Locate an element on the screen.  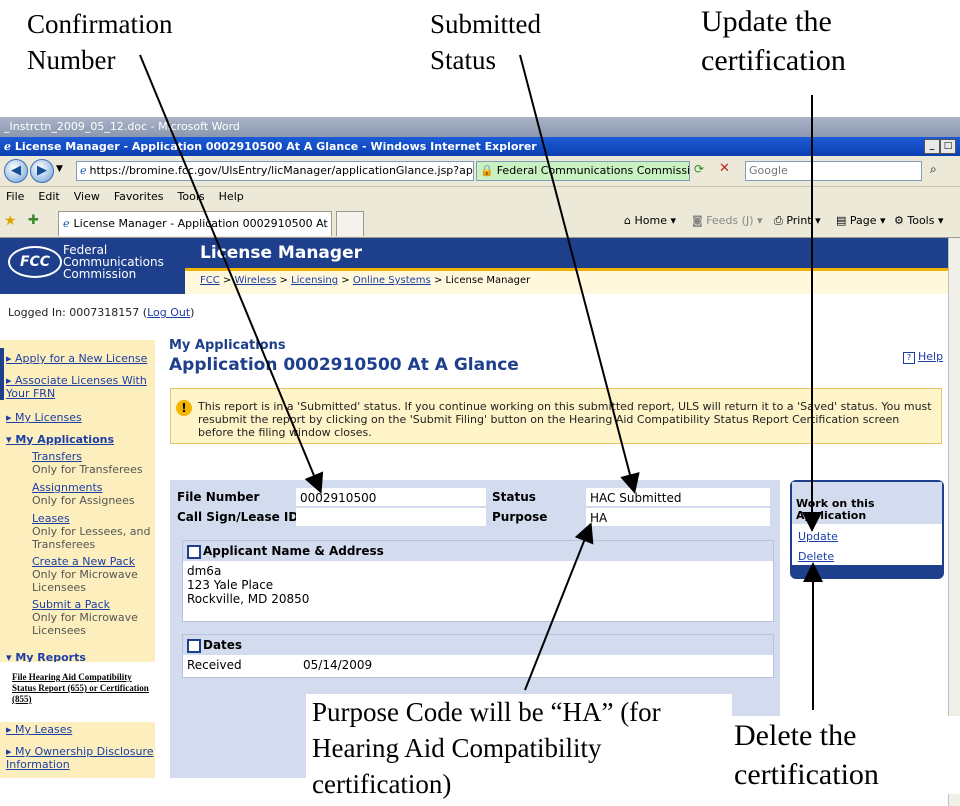
arrow-confirmation is located at coordinates (231, 274).